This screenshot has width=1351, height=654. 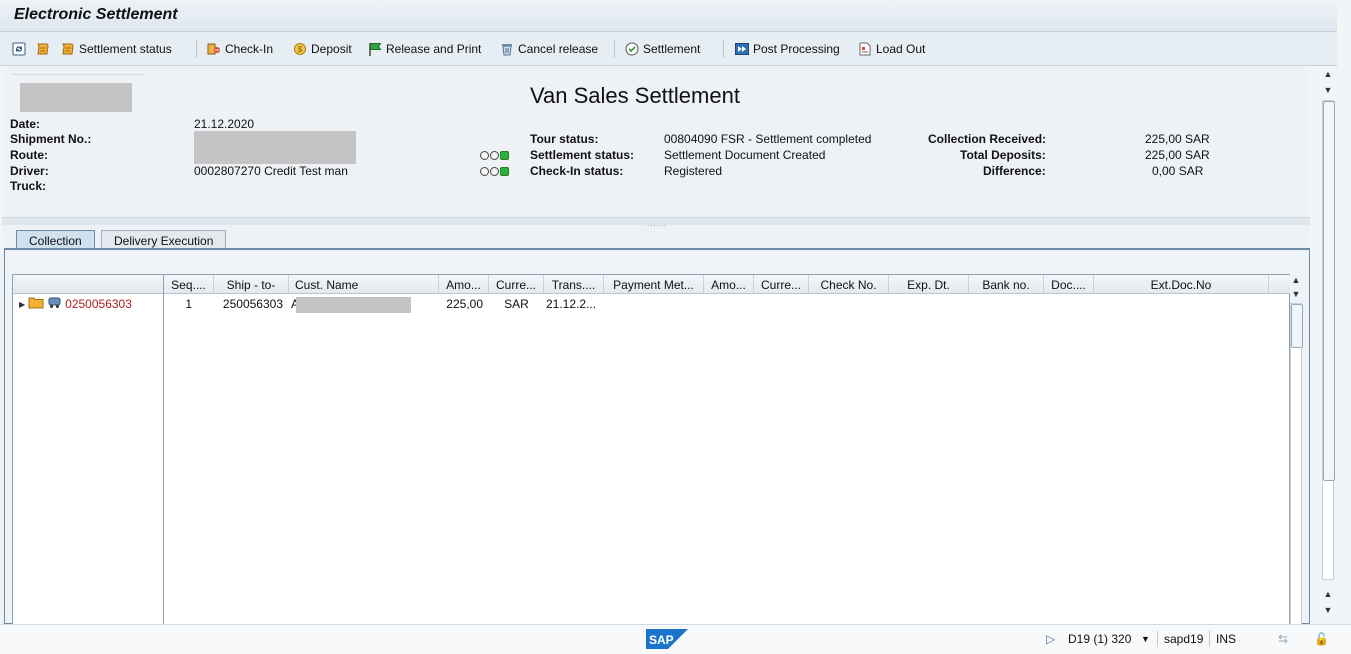 What do you see at coordinates (164, 239) in the screenshot?
I see `tab-delivery-execution: Delivery Execution` at bounding box center [164, 239].